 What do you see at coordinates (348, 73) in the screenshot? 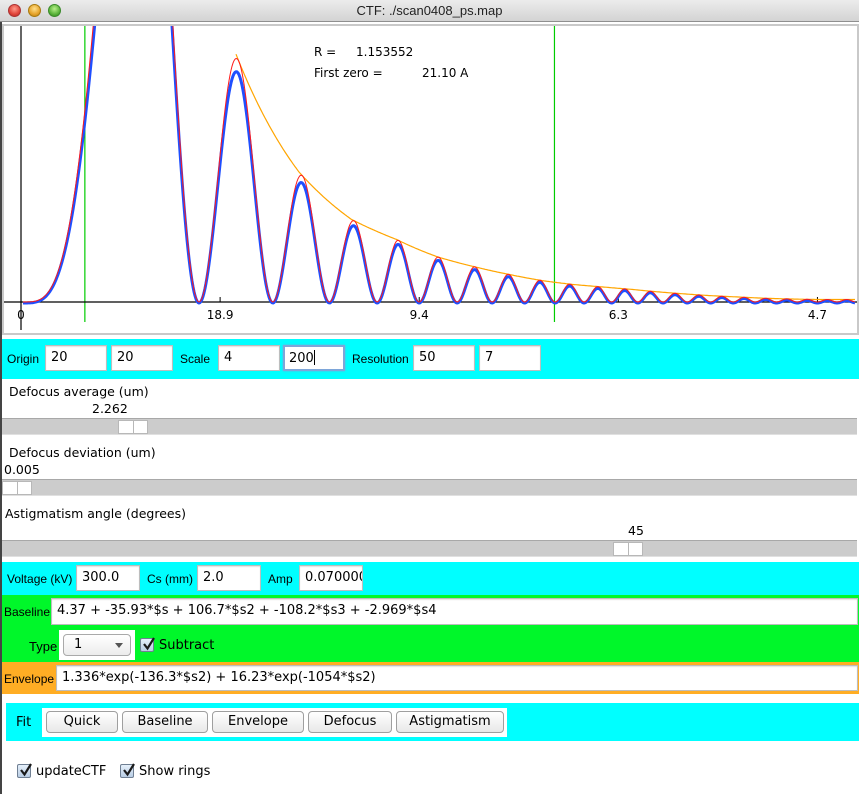
I see `first-zero-label: First zero =` at bounding box center [348, 73].